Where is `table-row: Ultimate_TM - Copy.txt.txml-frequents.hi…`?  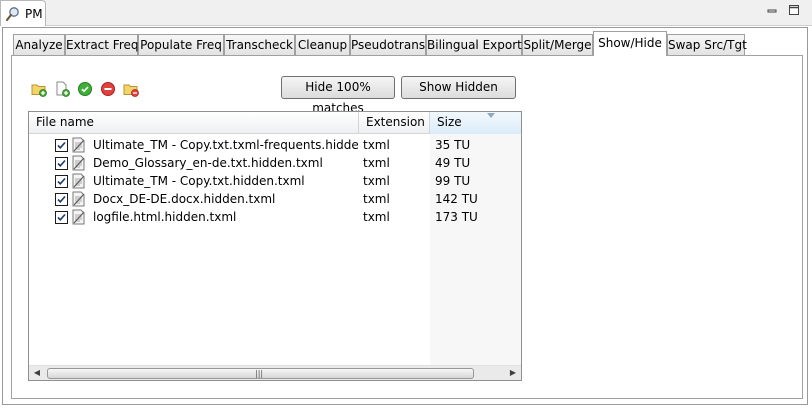 table-row: Ultimate_TM - Copy.txt.txml-frequents.hi… is located at coordinates (275, 145).